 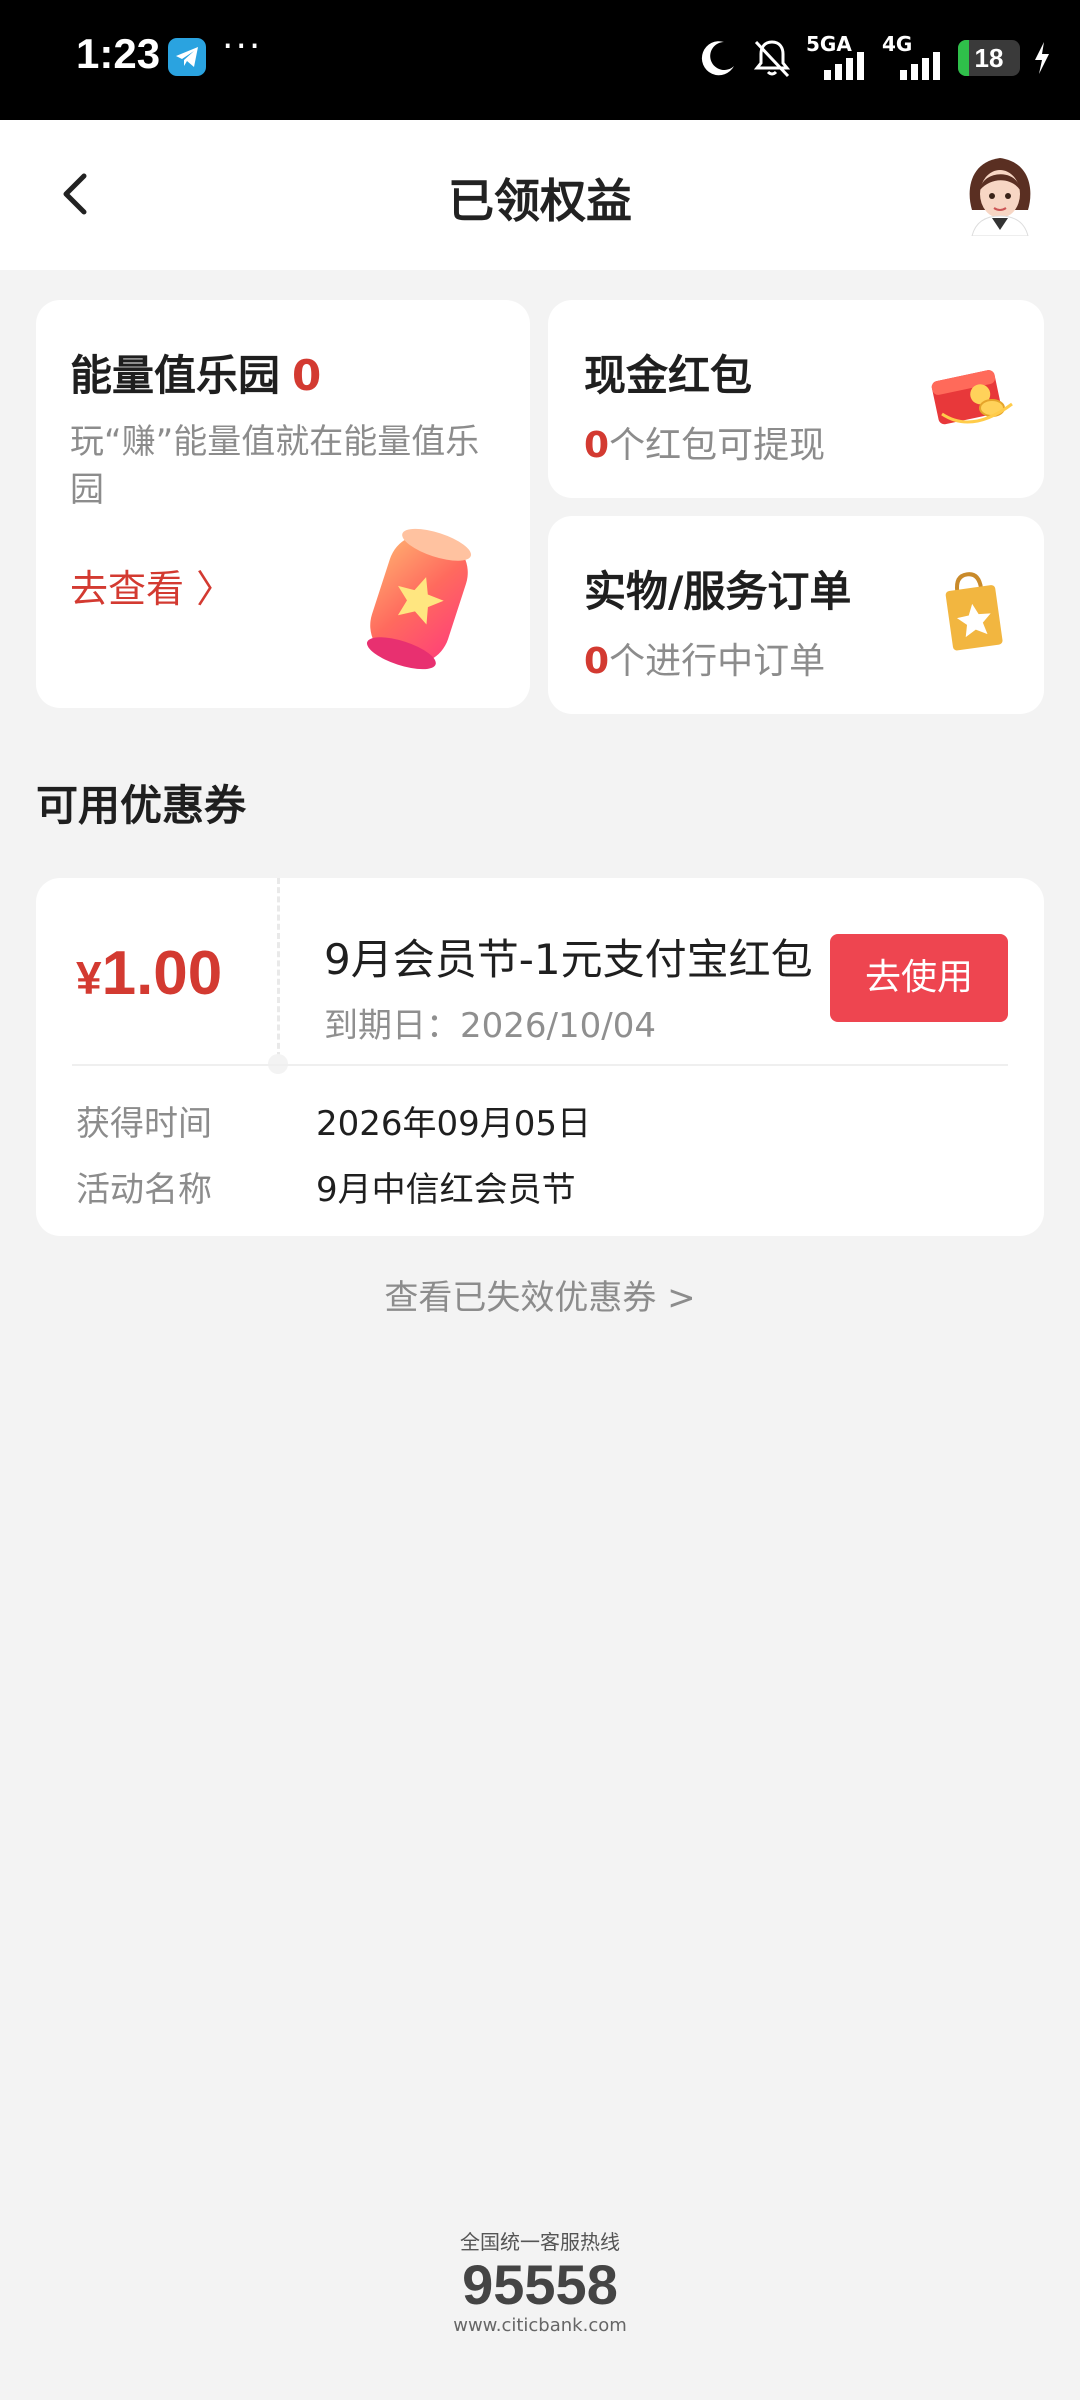 What do you see at coordinates (144, 1124) in the screenshot?
I see `field-label: 获得时间` at bounding box center [144, 1124].